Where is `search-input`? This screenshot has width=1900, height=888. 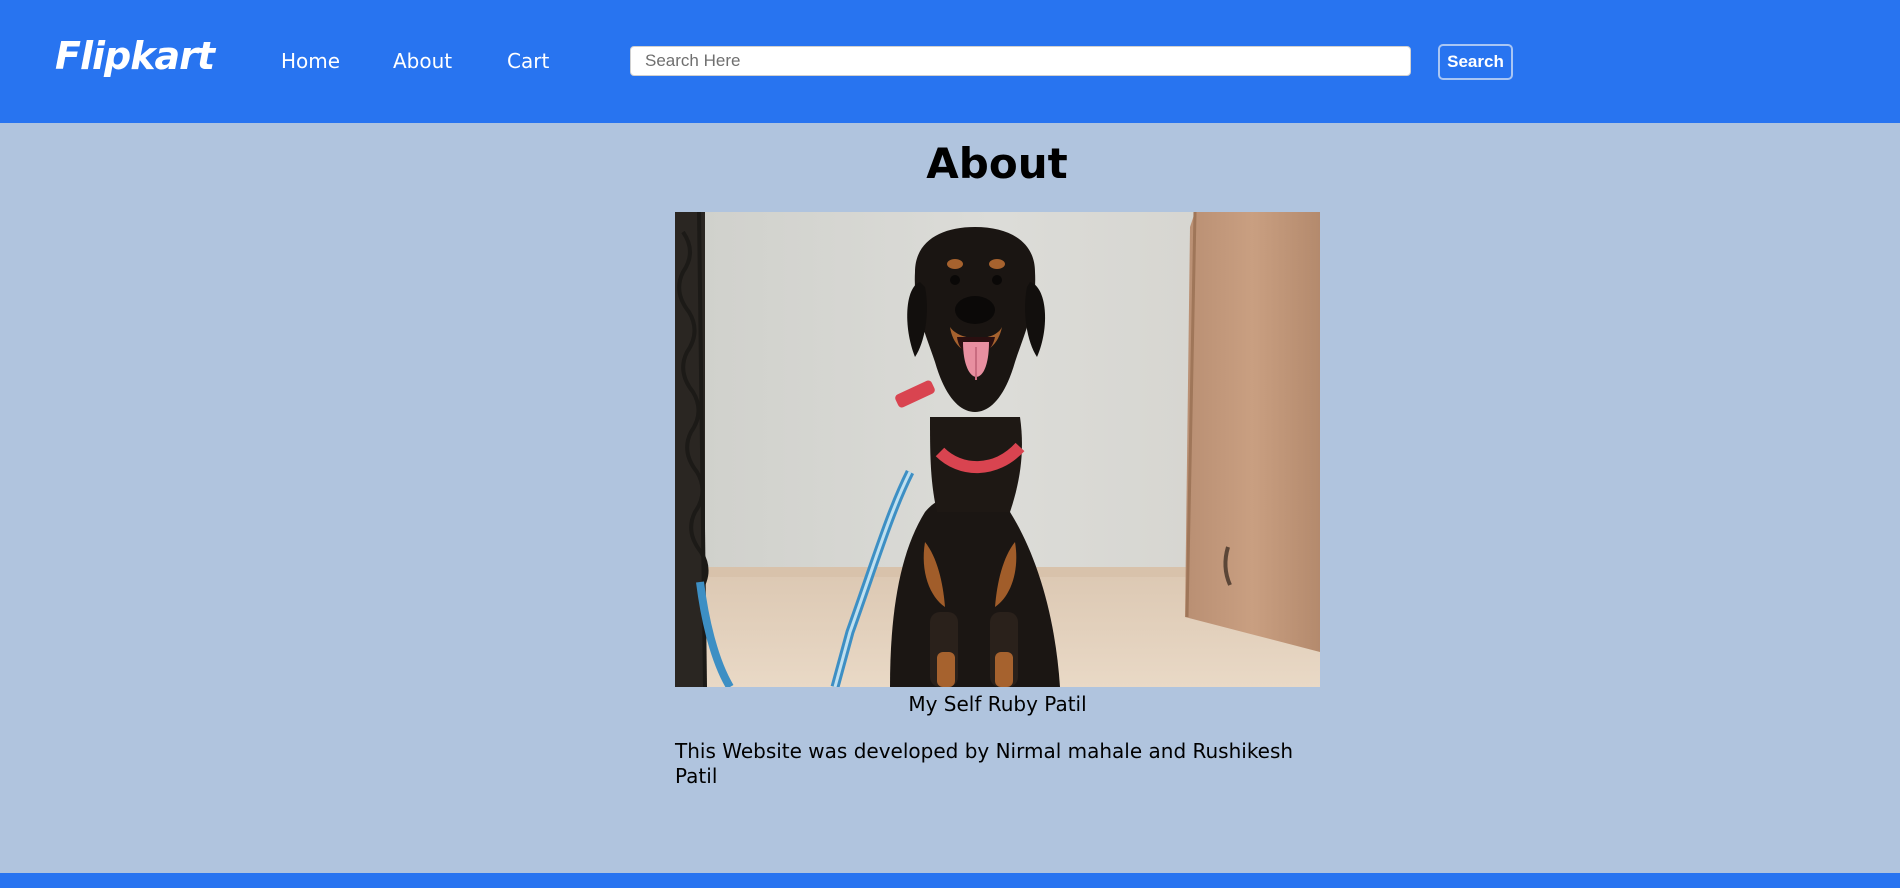
search-input is located at coordinates (1020, 61).